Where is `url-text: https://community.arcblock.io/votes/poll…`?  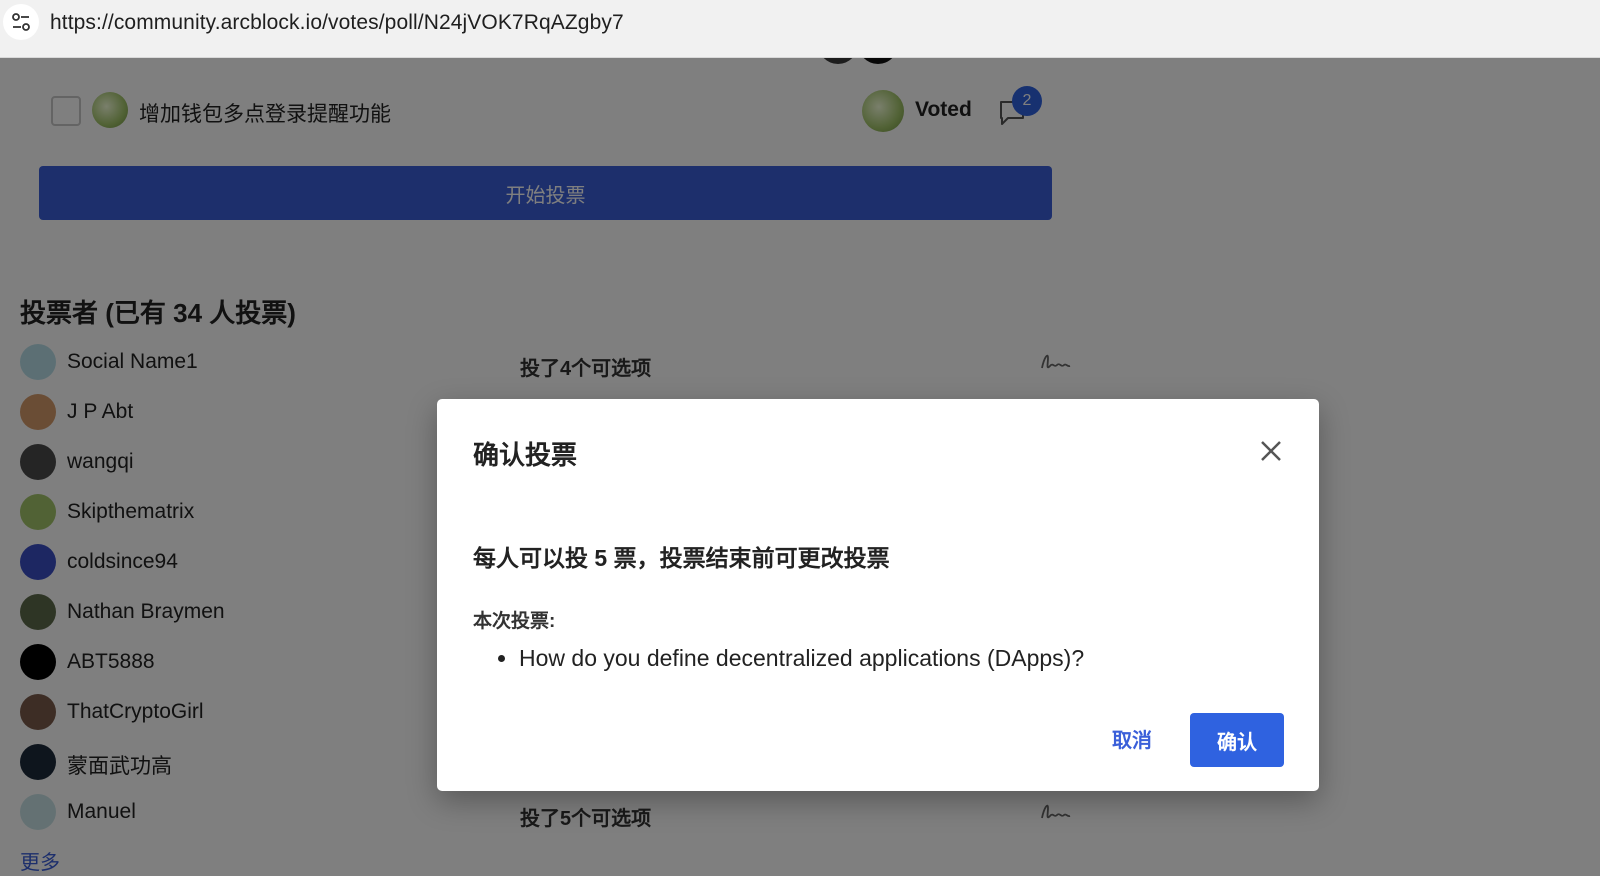
url-text: https://community.arcblock.io/votes/poll… is located at coordinates (337, 23).